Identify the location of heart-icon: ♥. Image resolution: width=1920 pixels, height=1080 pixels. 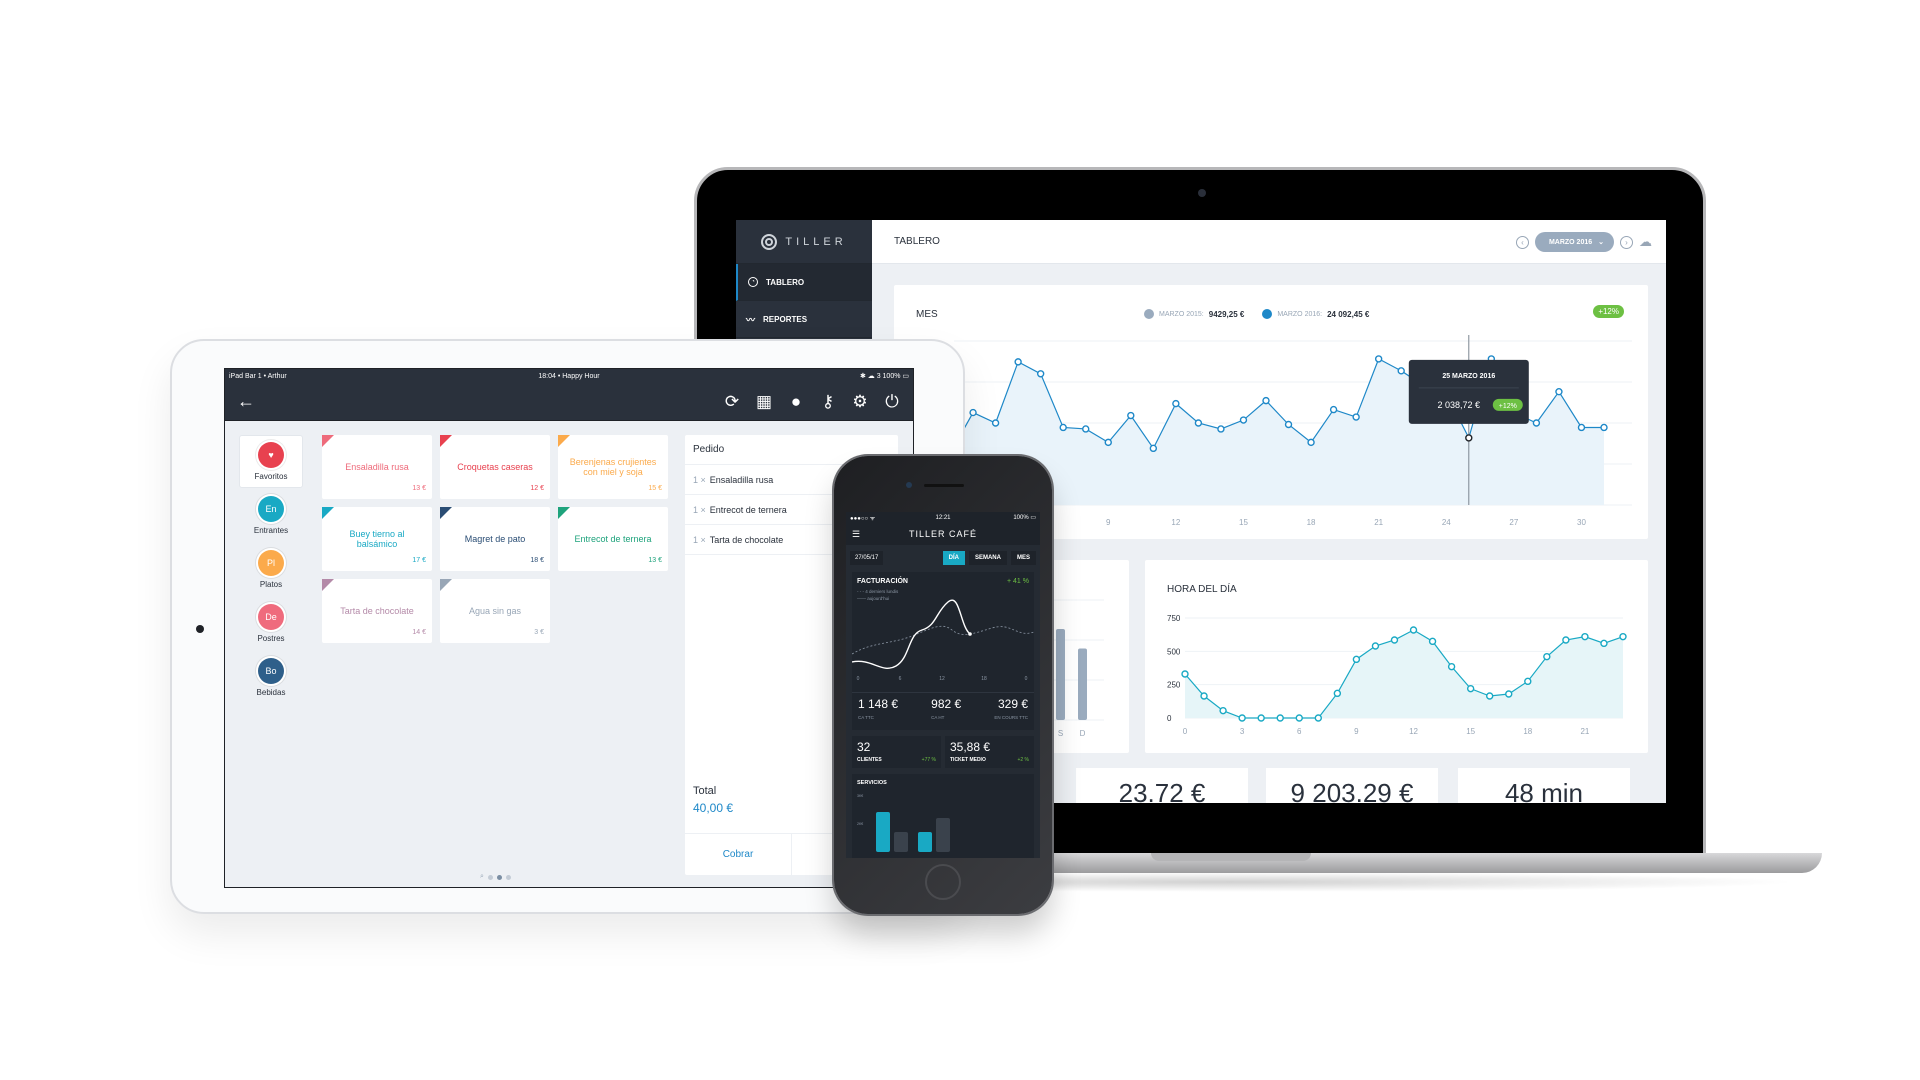
(271, 455).